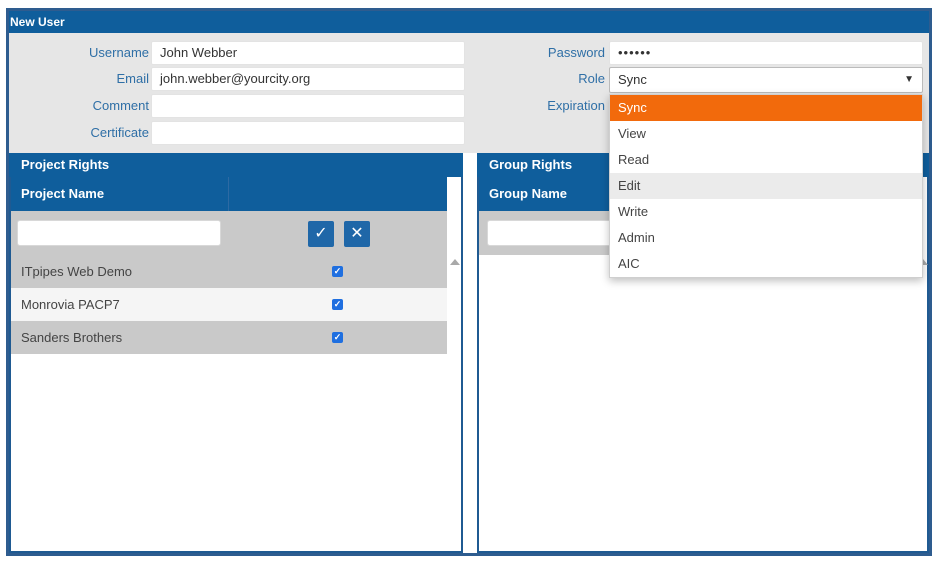  Describe the element at coordinates (357, 234) in the screenshot. I see `close-icon: ✕` at that location.